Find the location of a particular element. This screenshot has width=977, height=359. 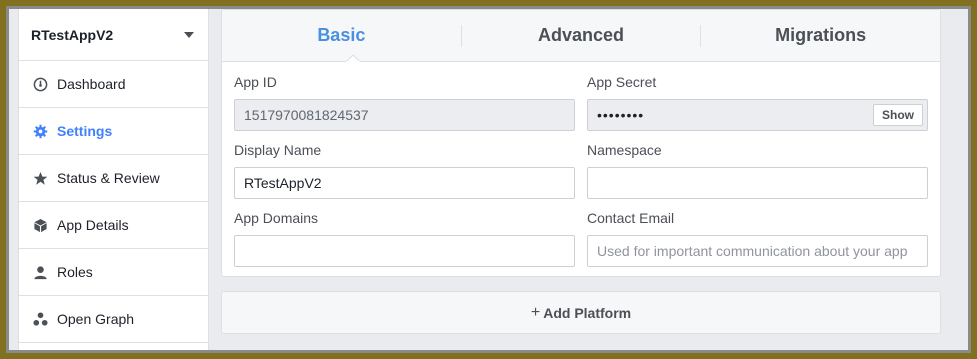

app-domains-field-group: App Domains is located at coordinates (404, 237).